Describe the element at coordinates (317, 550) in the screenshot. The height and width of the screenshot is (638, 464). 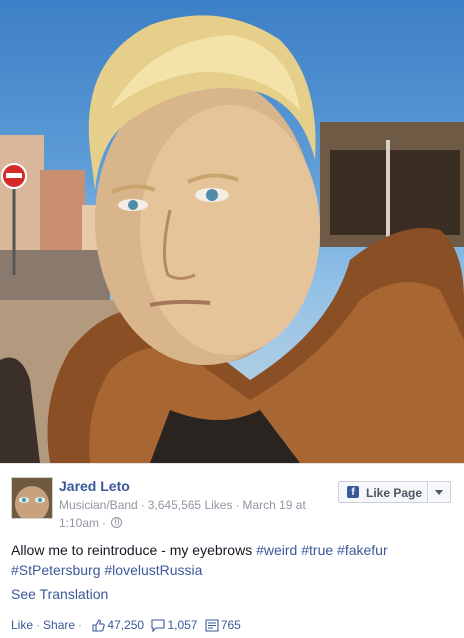
I see `hashtag-link: #true` at that location.